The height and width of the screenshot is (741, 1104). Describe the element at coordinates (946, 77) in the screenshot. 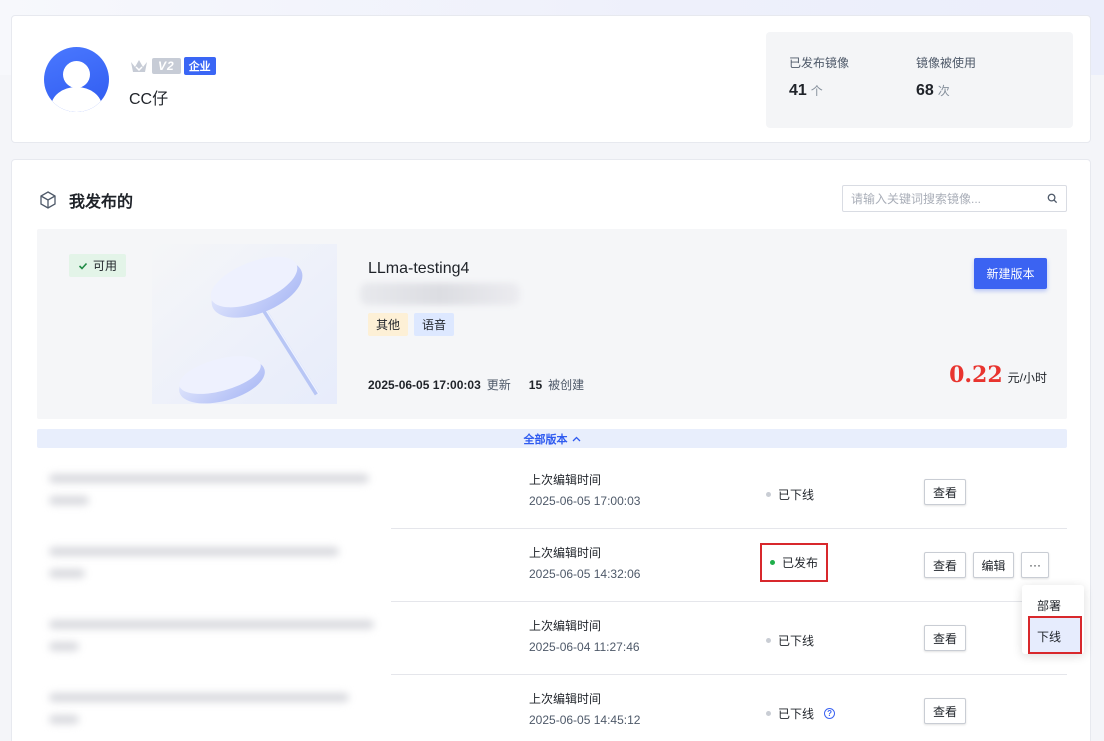

I see `stat-image-usage: 镜像被使用 68 次` at that location.